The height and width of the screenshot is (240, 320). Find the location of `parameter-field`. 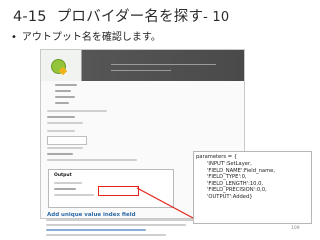

parameter-field is located at coordinates (67, 140).